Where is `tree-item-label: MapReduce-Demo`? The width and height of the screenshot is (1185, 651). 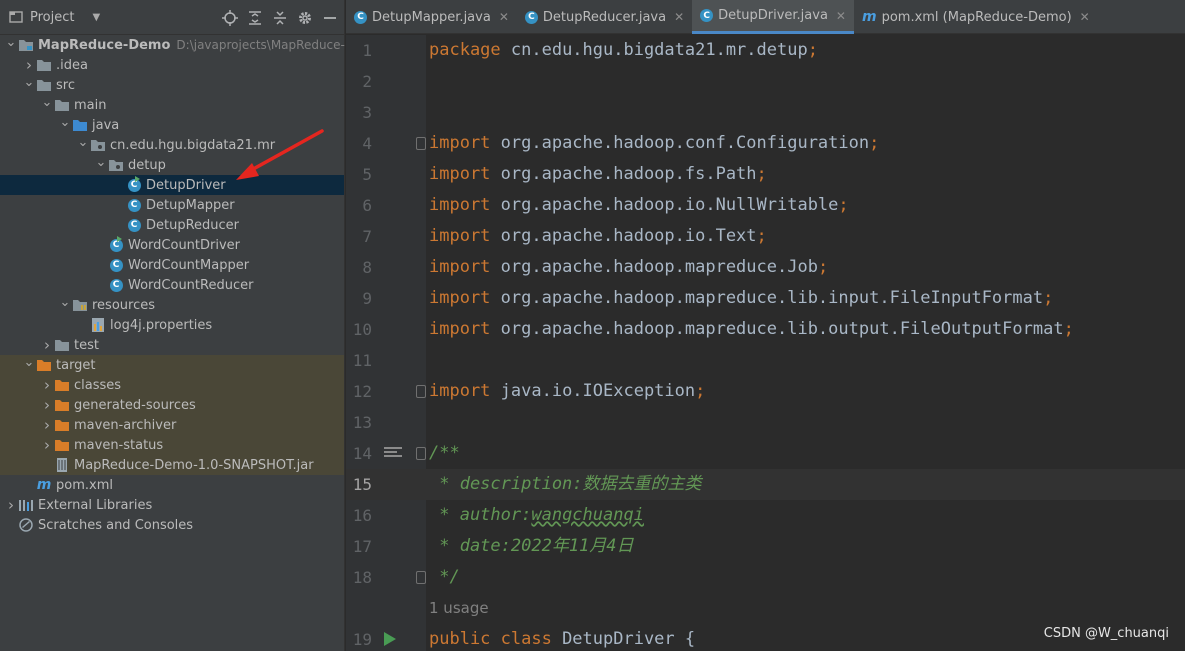
tree-item-label: MapReduce-Demo is located at coordinates (104, 45).